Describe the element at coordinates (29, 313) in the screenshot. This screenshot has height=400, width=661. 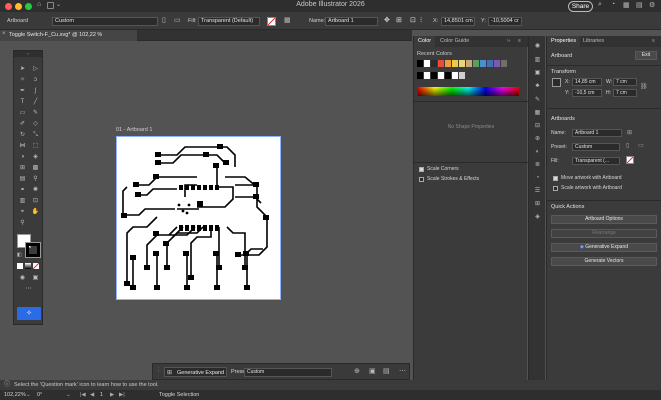
I see `generative-tool-icon: ✧` at that location.